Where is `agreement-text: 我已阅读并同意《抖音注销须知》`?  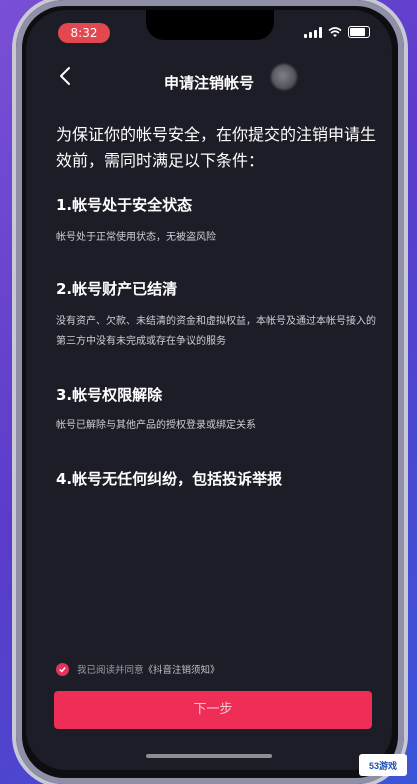 agreement-text: 我已阅读并同意《抖音注销须知》 is located at coordinates (148, 669).